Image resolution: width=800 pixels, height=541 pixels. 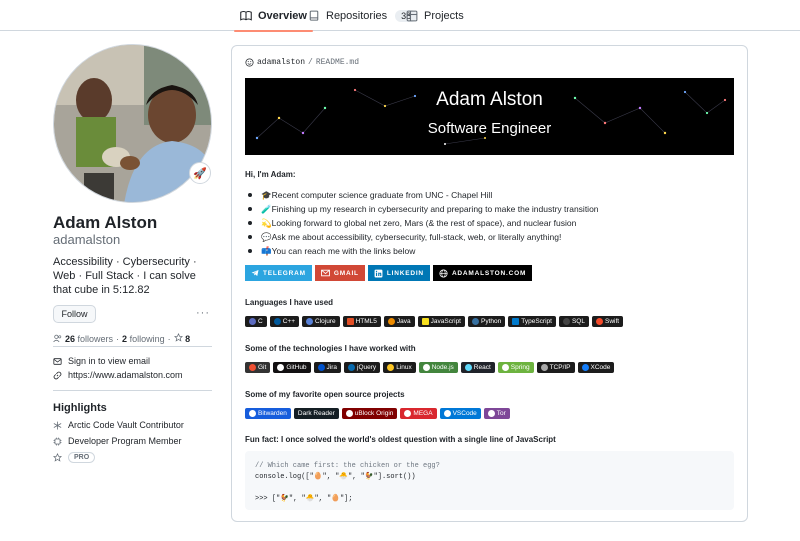 I want to click on badge-label: Spring, so click(x=520, y=367).